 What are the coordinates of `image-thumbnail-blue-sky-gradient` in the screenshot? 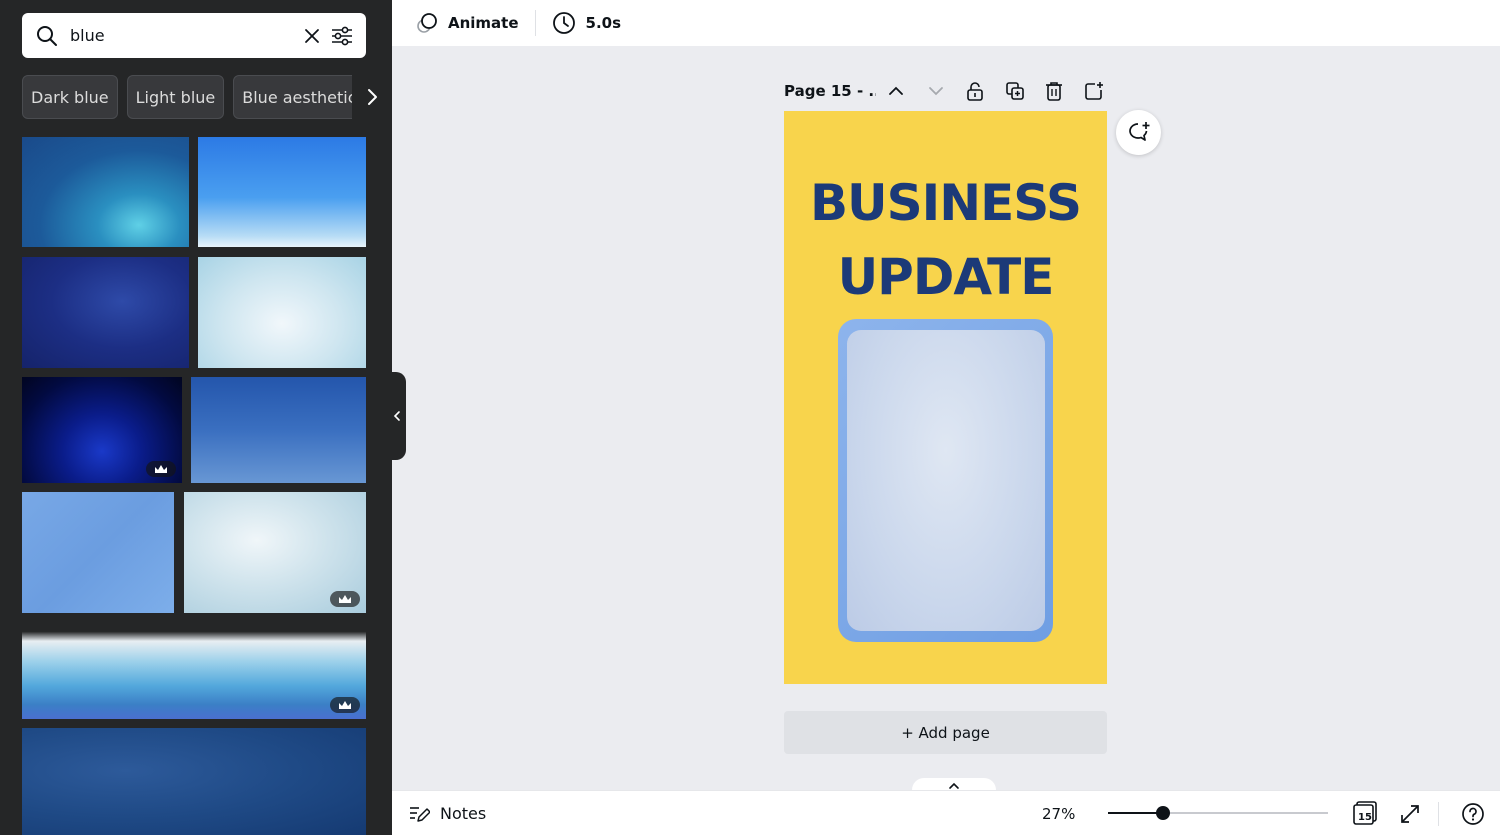 It's located at (282, 192).